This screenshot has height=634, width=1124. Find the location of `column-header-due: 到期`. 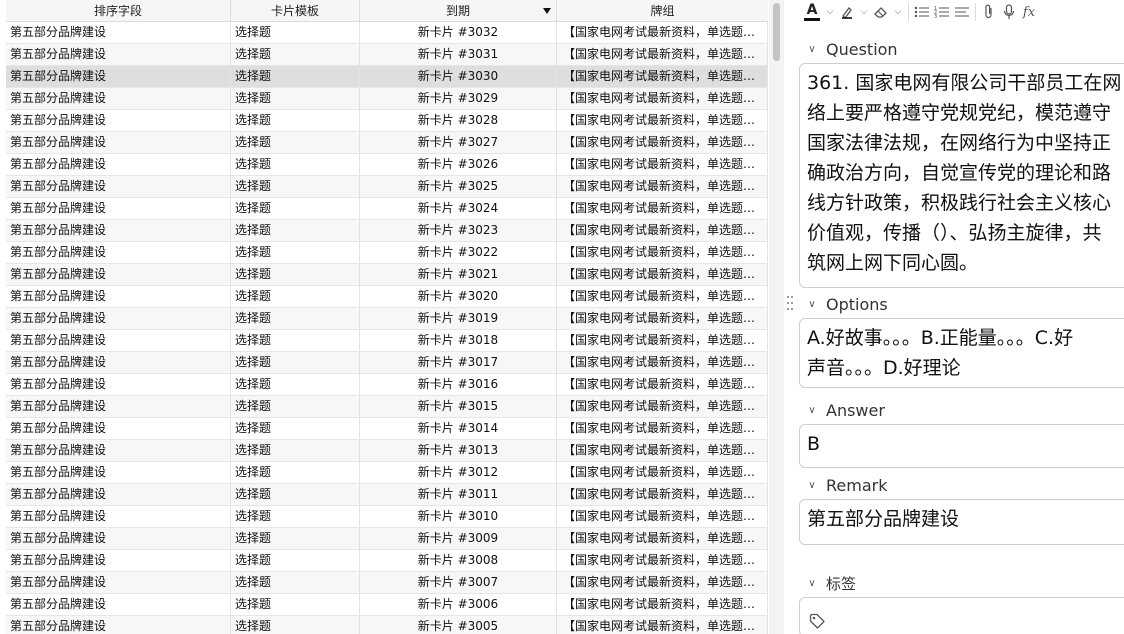

column-header-due: 到期 is located at coordinates (458, 10).